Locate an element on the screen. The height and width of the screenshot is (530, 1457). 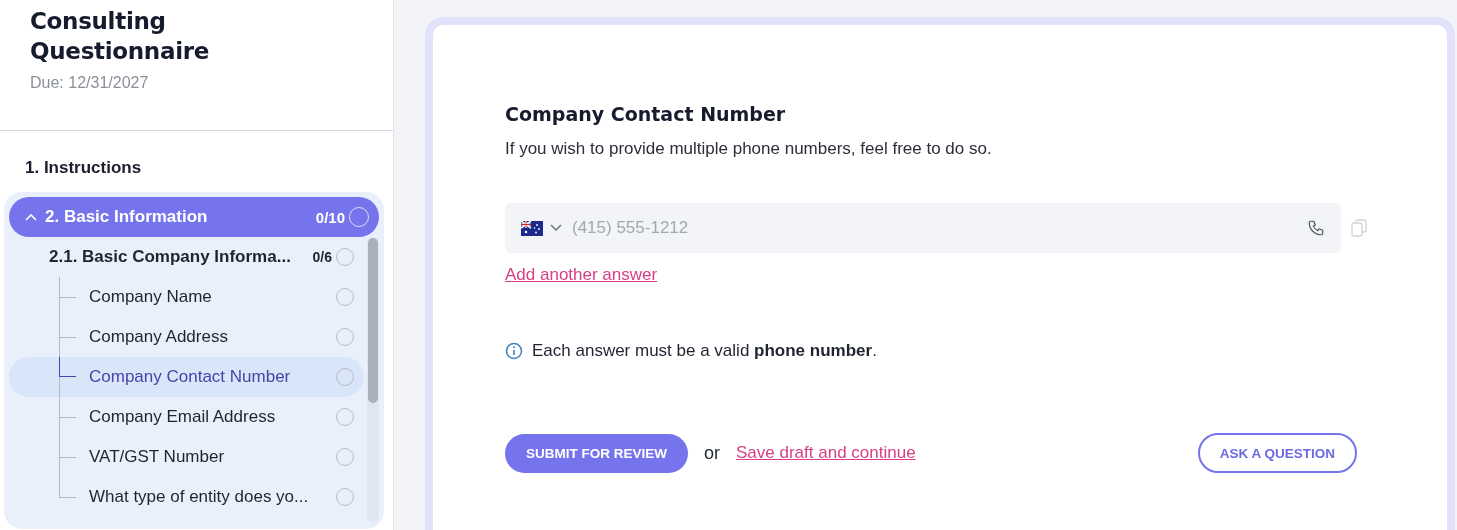
question-item: Company Name is located at coordinates (186, 297).